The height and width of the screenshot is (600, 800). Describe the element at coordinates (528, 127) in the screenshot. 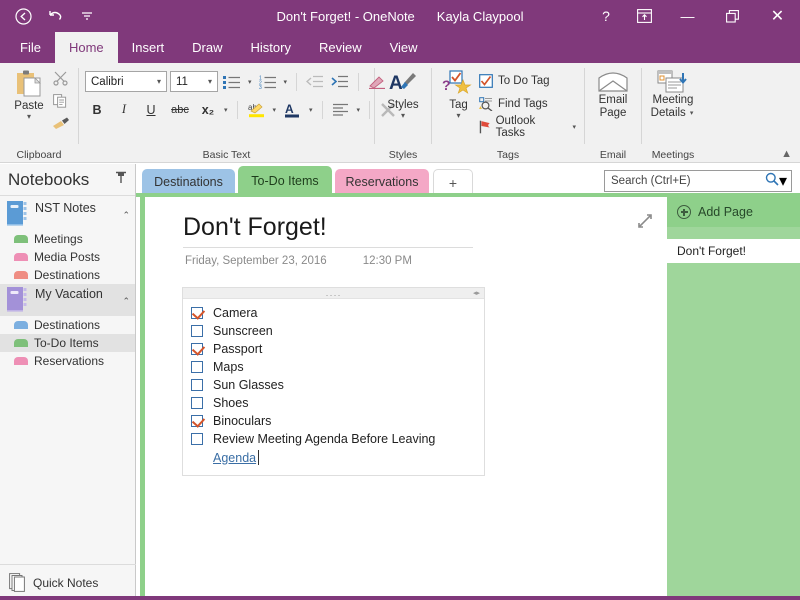

I see `outlook-tasks-button: Outlook Tasks ▾` at that location.